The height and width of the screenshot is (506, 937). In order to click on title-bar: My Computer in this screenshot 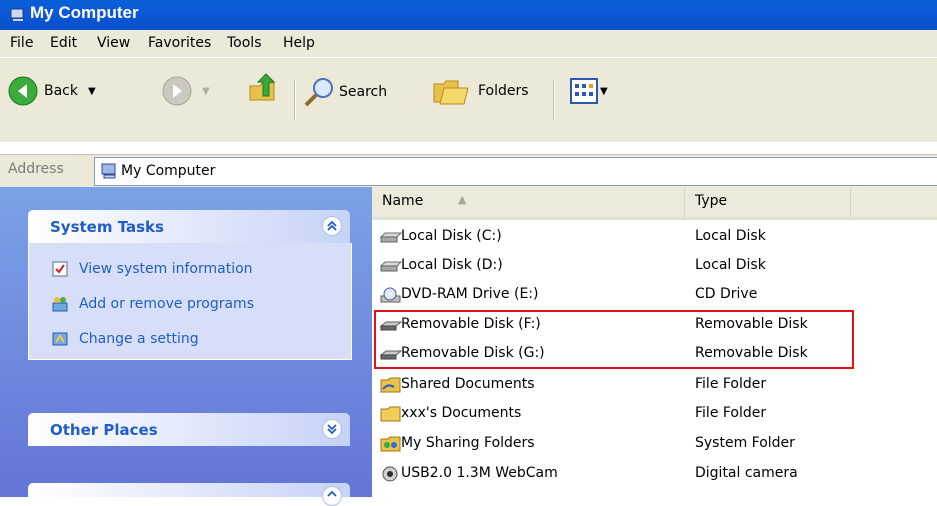, I will do `click(468, 15)`.